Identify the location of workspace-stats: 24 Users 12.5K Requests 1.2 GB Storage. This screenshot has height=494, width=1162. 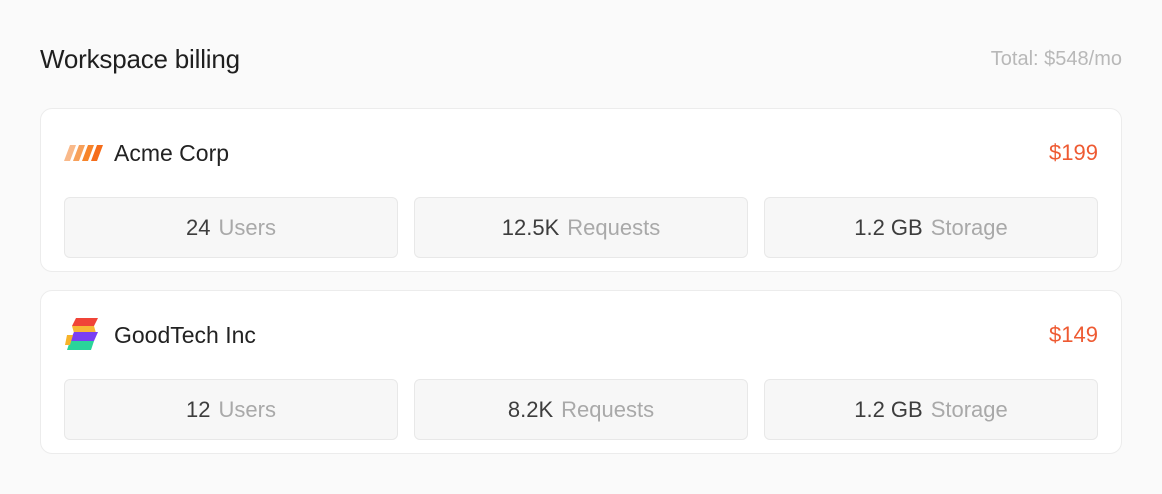
(581, 227).